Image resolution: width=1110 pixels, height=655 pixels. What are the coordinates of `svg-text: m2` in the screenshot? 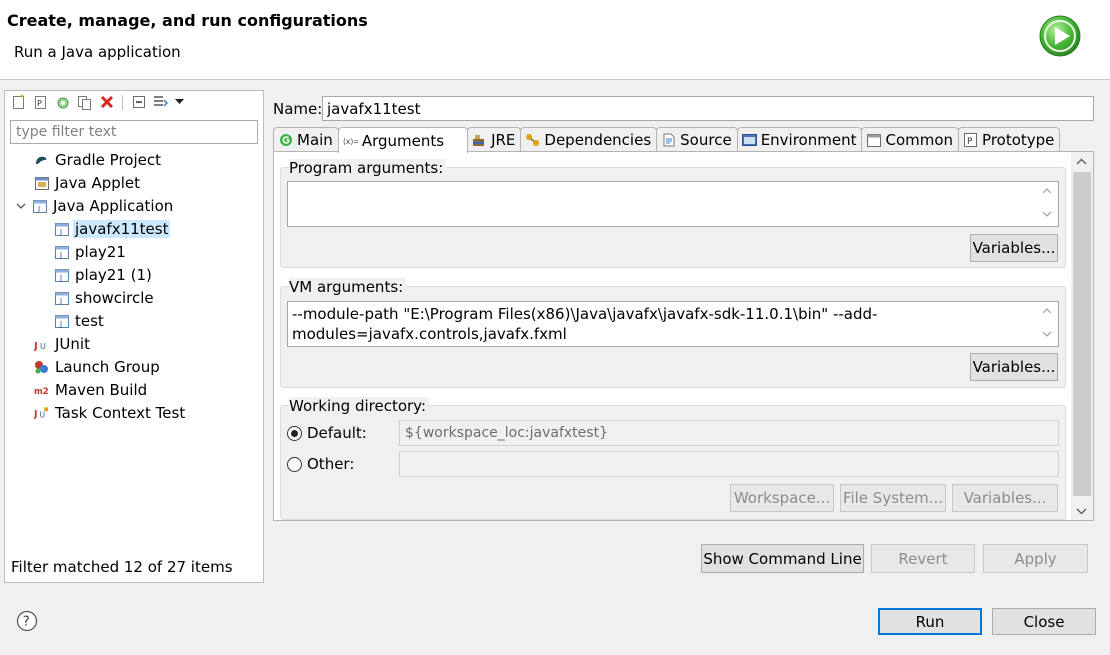 It's located at (41, 391).